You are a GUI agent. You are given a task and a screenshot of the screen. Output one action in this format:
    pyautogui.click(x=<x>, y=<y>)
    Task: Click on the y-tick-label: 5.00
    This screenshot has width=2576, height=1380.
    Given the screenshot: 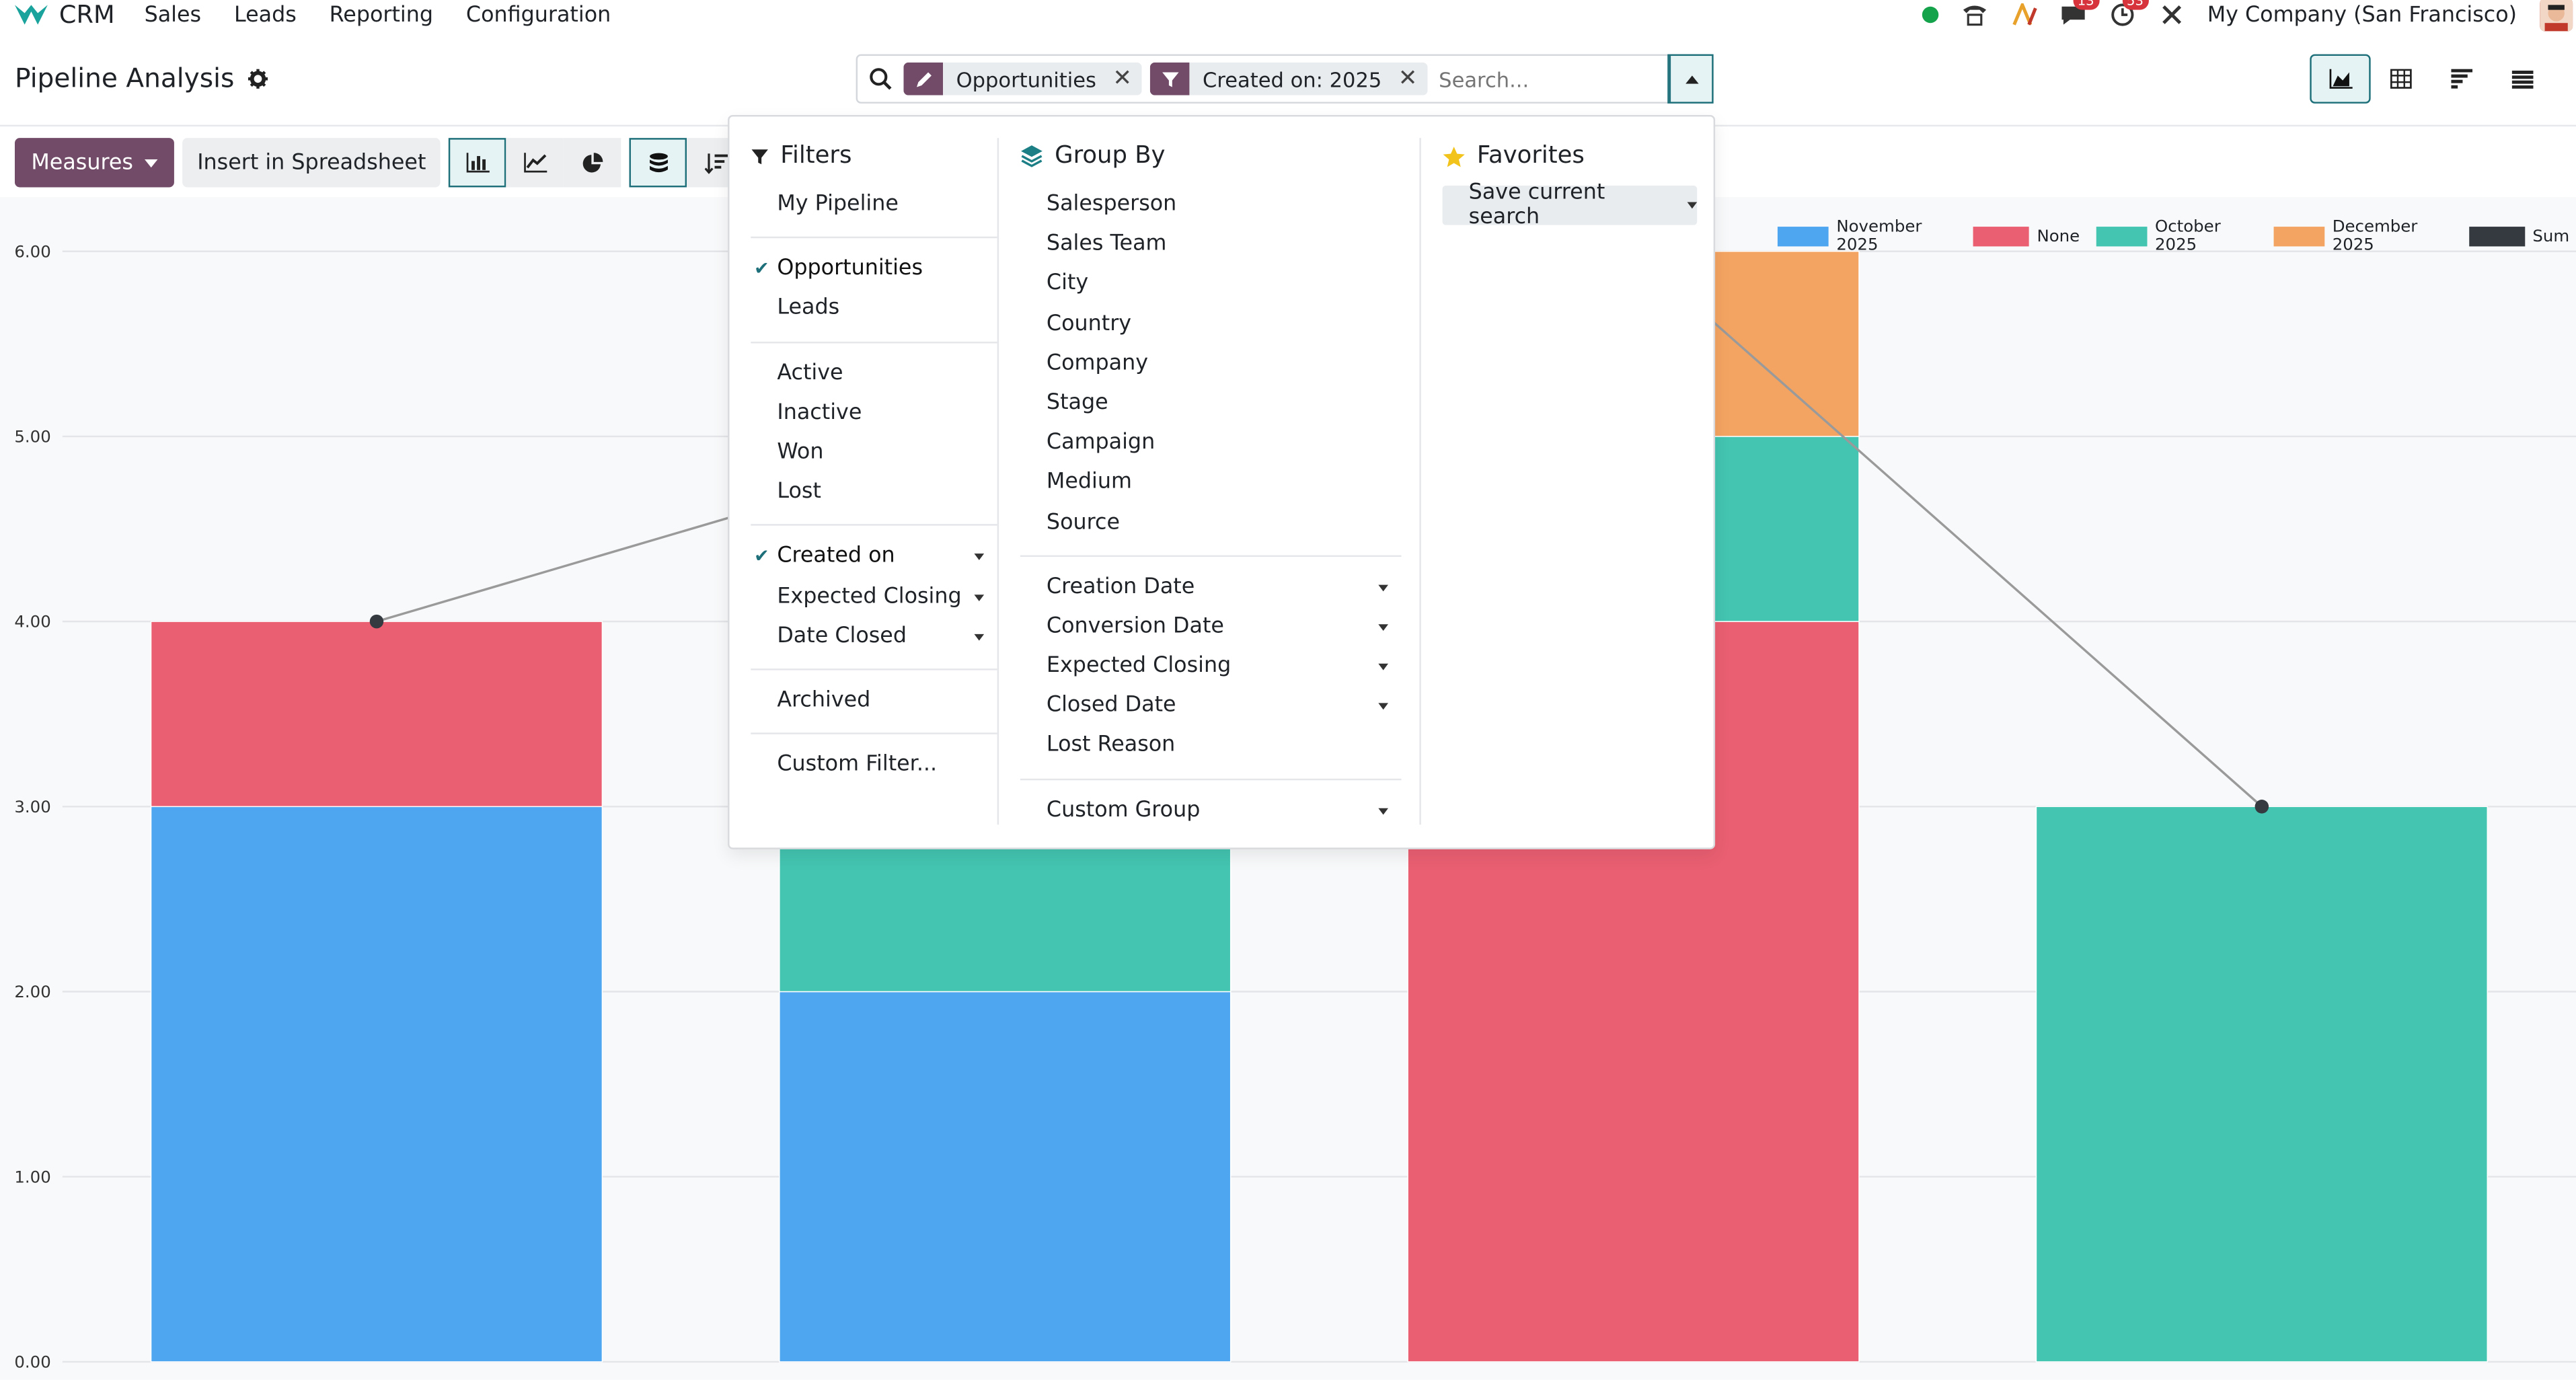 What is the action you would take?
    pyautogui.click(x=32, y=436)
    